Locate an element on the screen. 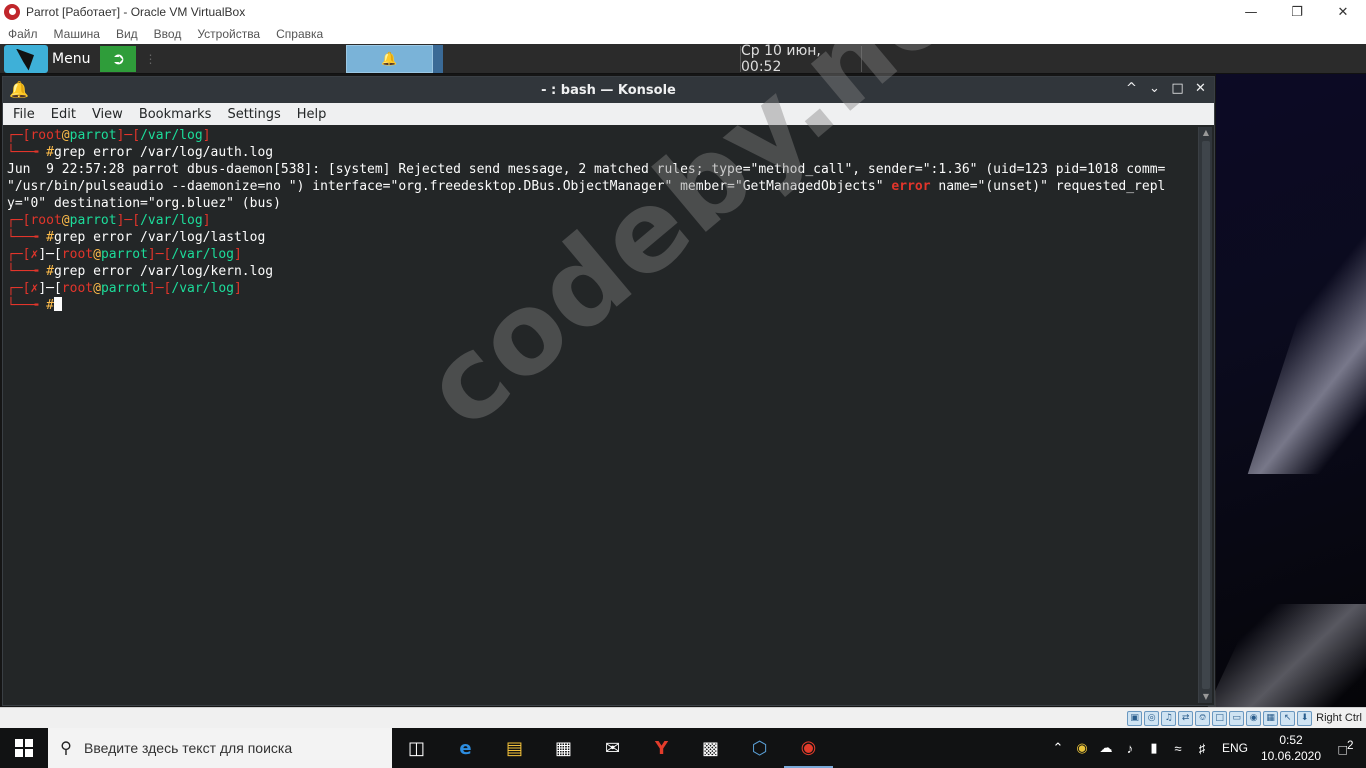 This screenshot has height=768, width=1366. logout-icon: ➲ is located at coordinates (118, 58).